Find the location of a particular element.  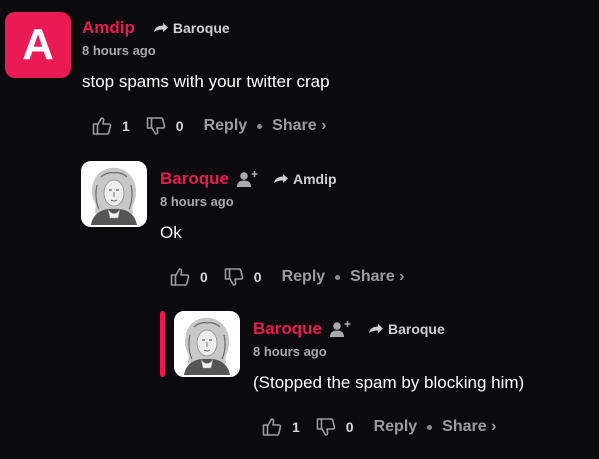

upvote-button: 0 is located at coordinates (189, 277).